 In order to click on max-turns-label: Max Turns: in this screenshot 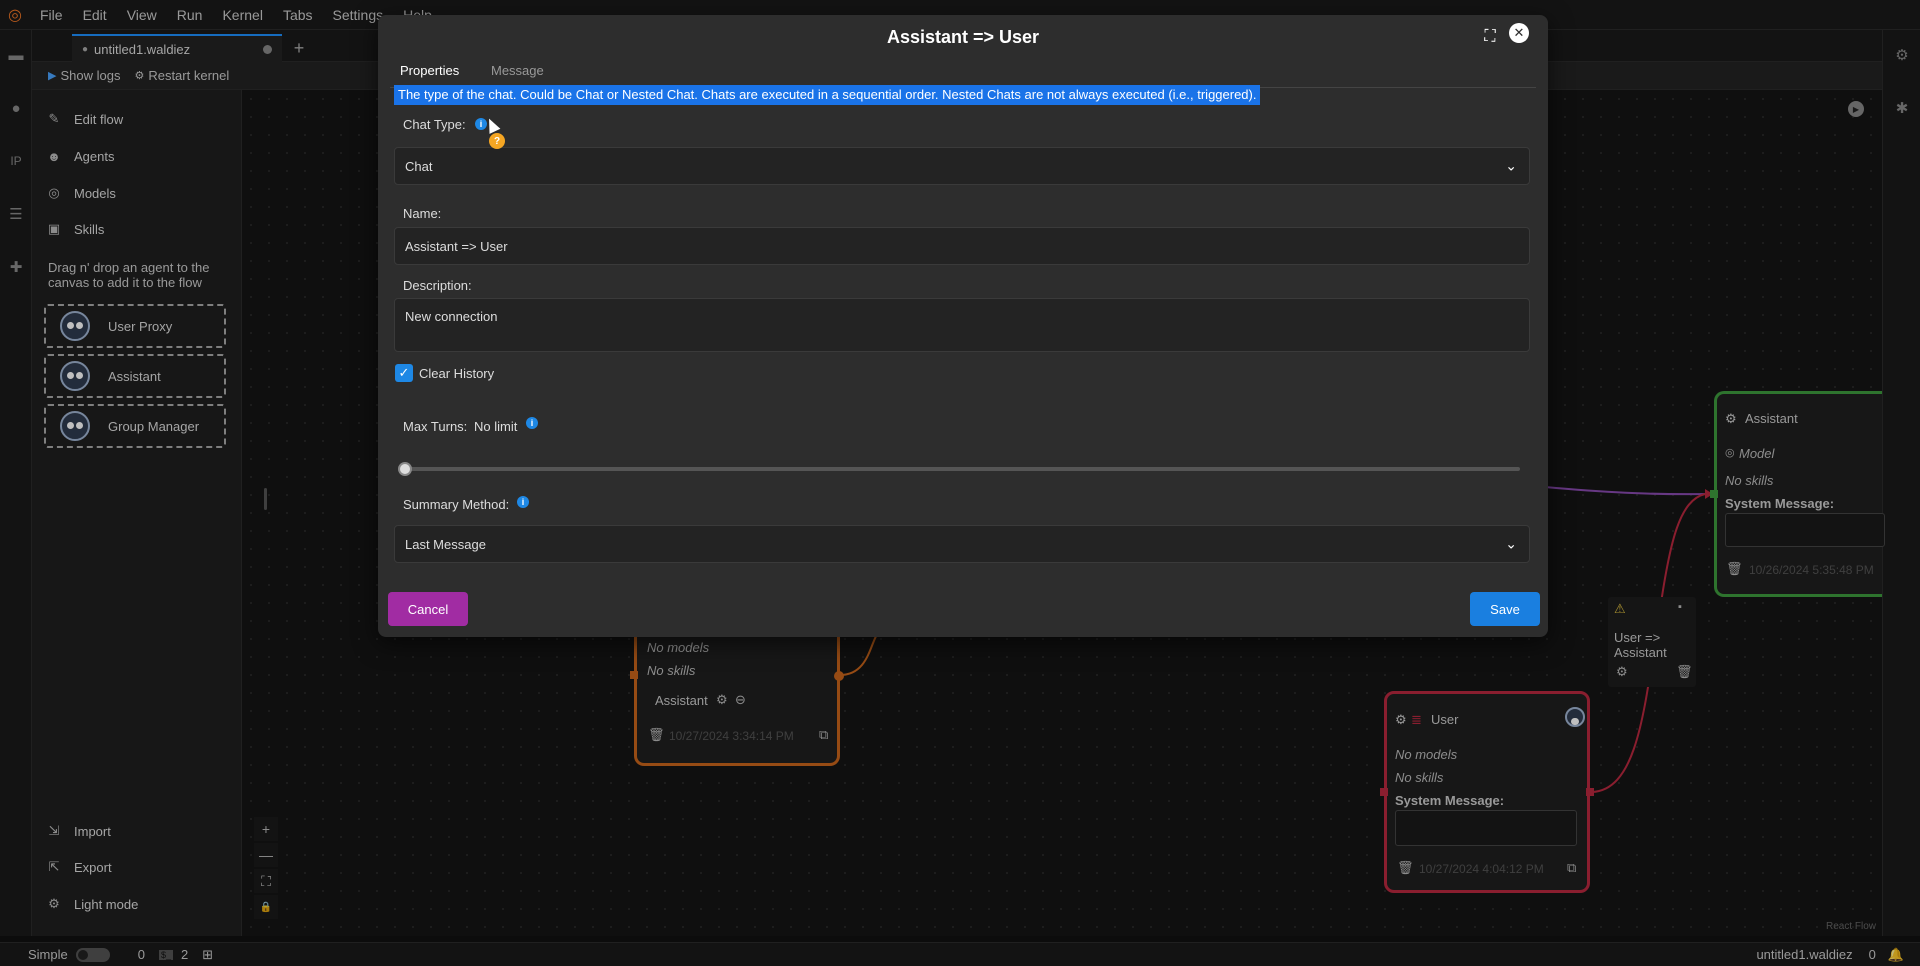, I will do `click(435, 426)`.